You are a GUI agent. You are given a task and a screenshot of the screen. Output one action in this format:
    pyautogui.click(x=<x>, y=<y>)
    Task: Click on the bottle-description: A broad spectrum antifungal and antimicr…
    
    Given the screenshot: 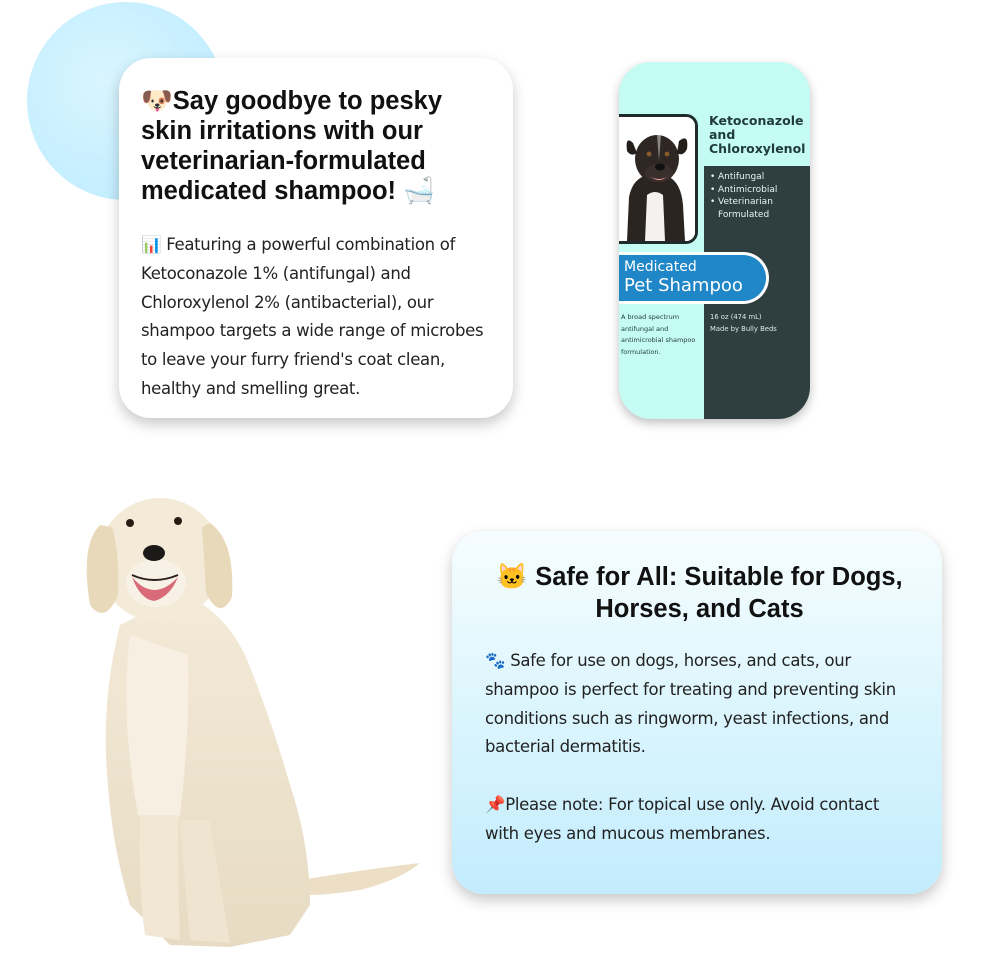 What is the action you would take?
    pyautogui.click(x=658, y=334)
    